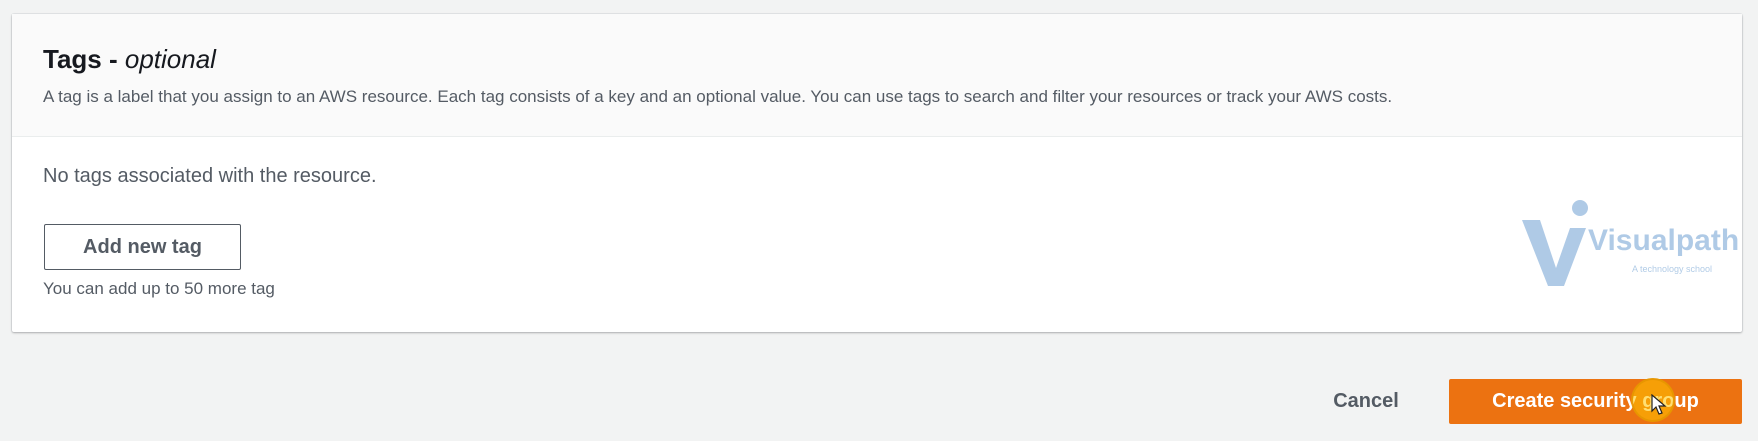  I want to click on cancel-button: Cancel, so click(1366, 401).